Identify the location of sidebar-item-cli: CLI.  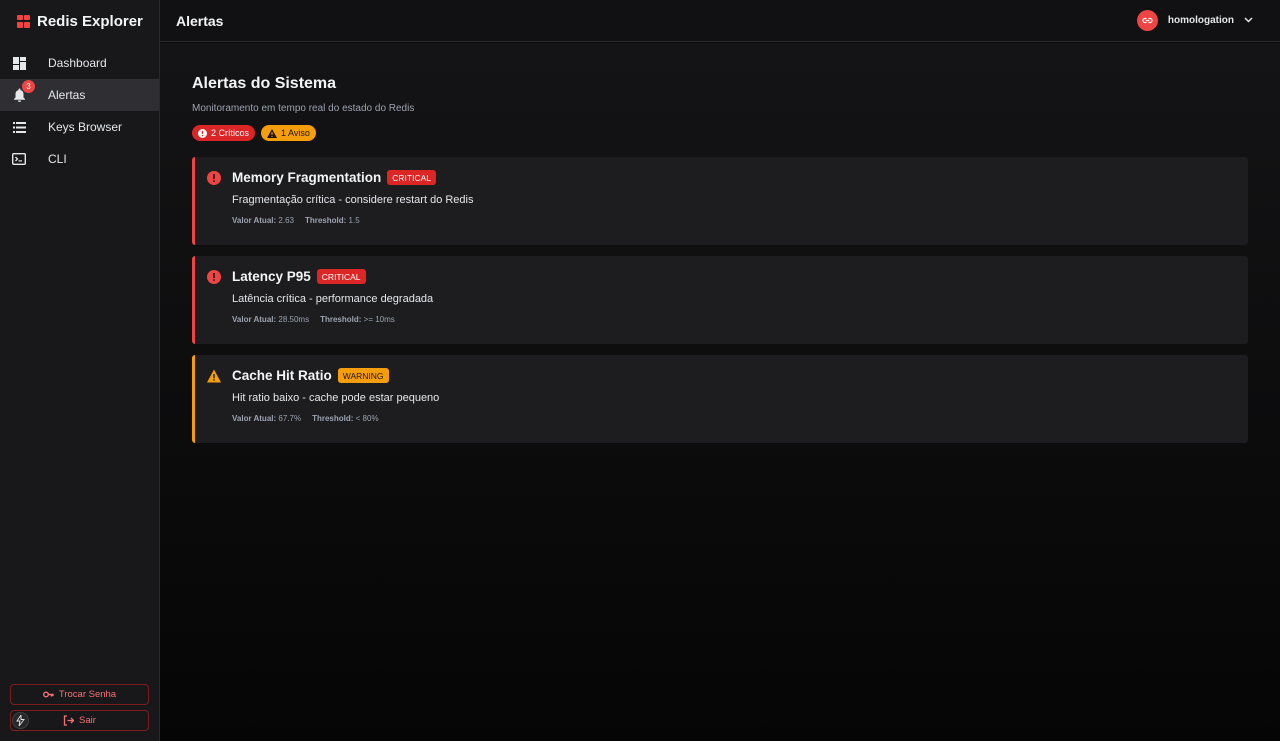
(79, 159).